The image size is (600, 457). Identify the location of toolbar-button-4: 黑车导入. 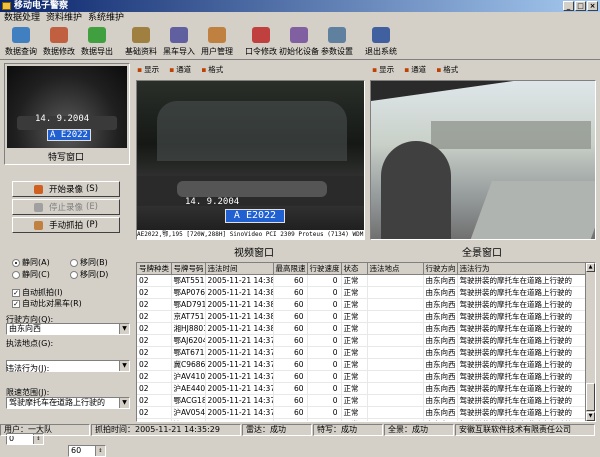
(179, 42).